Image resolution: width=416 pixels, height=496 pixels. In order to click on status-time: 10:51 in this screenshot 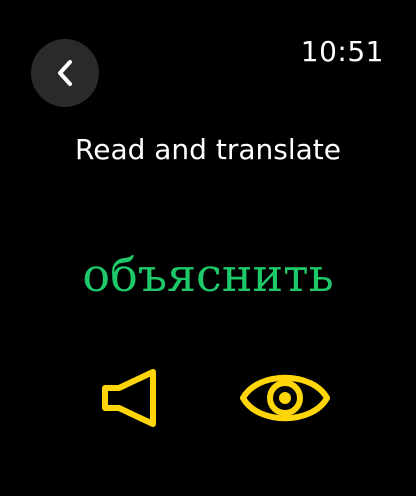, I will do `click(342, 51)`.